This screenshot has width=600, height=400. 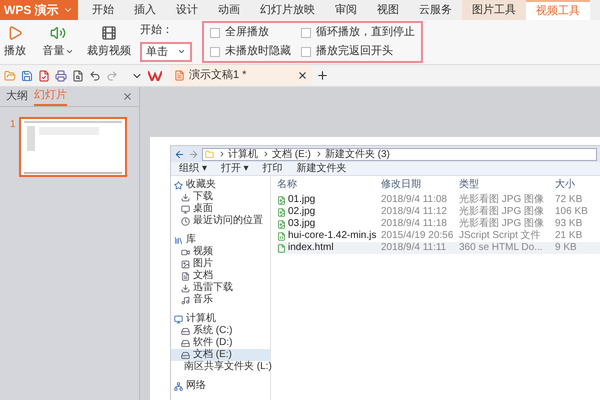 What do you see at coordinates (311, 248) in the screenshot?
I see `file-cell: index.html` at bounding box center [311, 248].